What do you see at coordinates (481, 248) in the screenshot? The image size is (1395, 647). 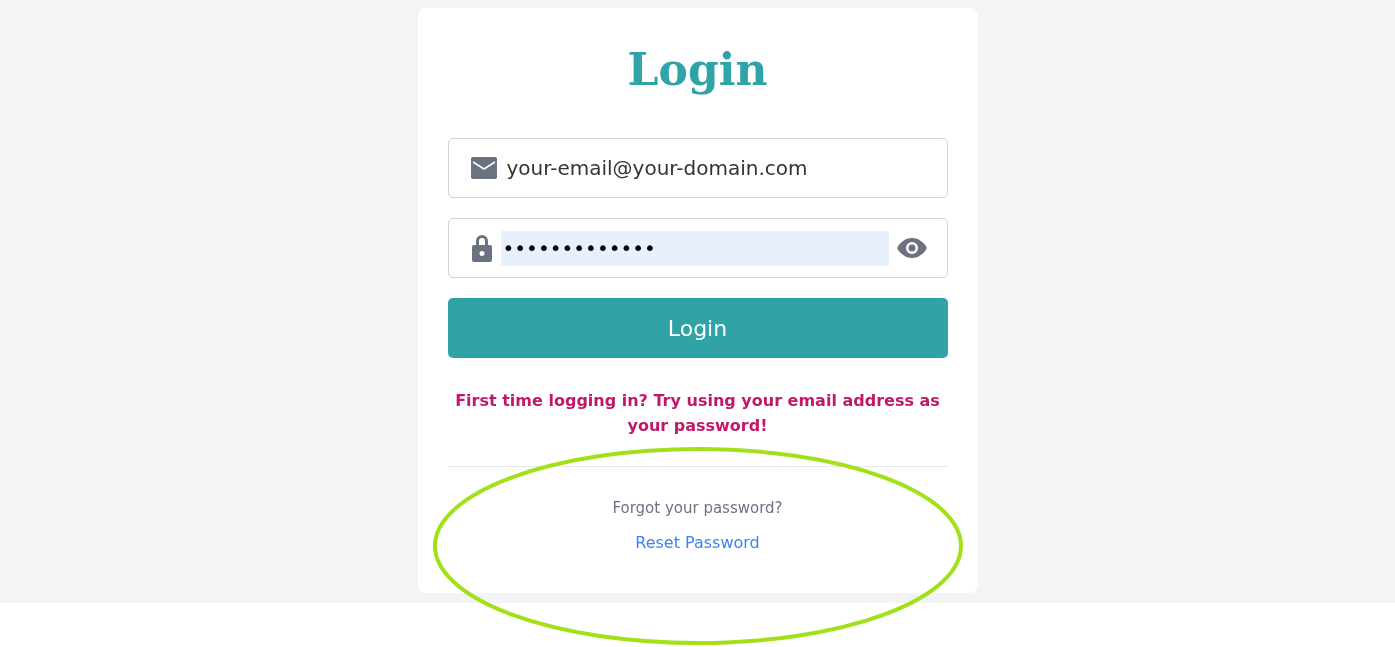 I see `lock-icon` at bounding box center [481, 248].